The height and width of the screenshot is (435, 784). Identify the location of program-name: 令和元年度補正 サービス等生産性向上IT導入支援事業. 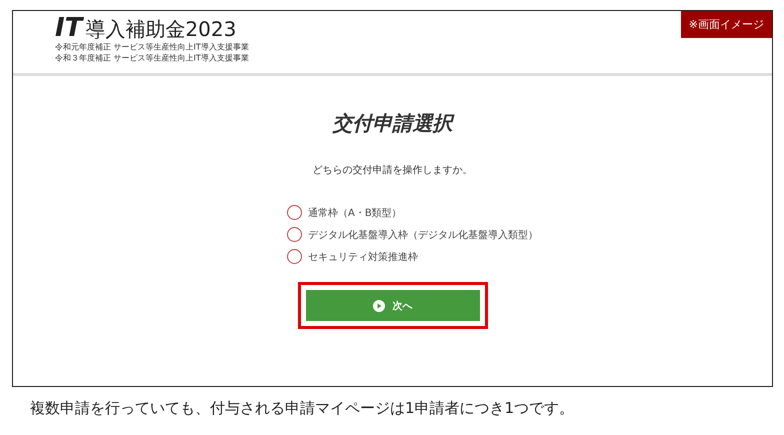
(152, 47).